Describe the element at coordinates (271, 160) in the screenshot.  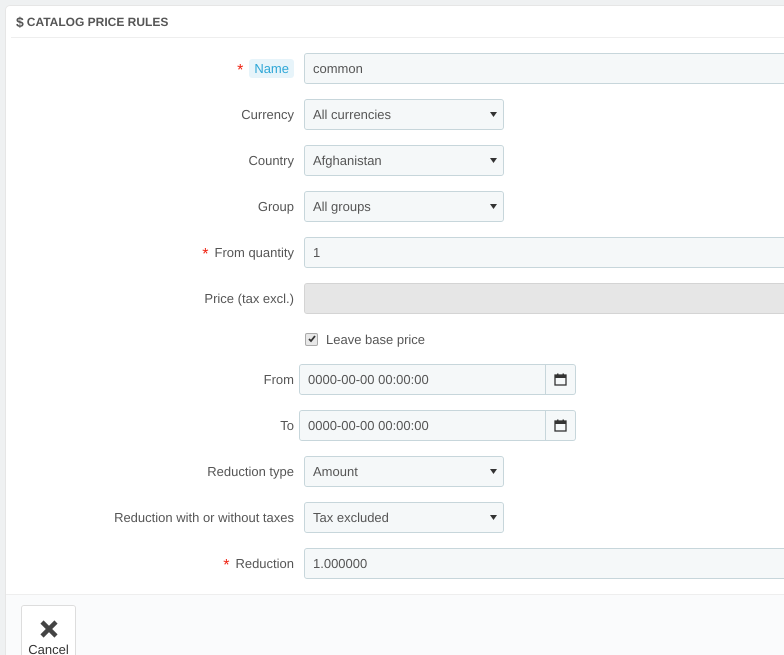
I see `field-label: Country` at that location.